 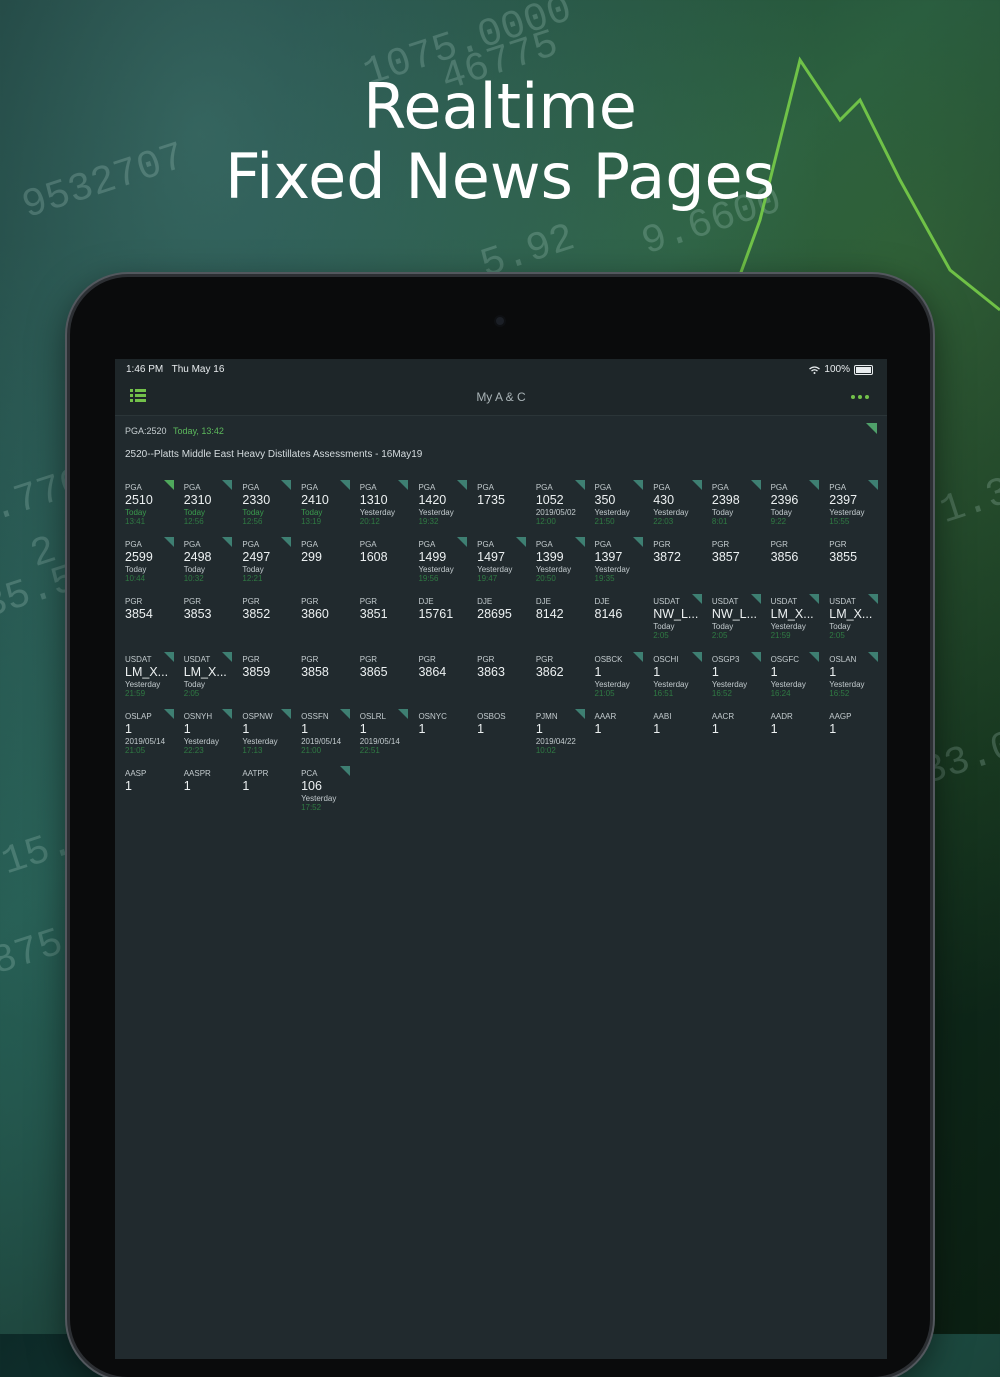 I want to click on page-tile: PGA 430 Yesterday 22:03, so click(x=678, y=504).